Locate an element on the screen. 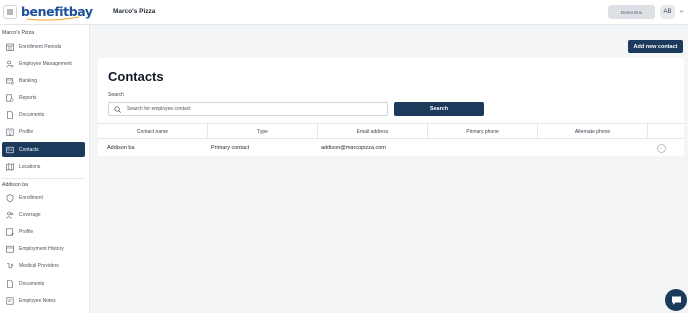 This screenshot has width=688, height=313. sidebar-section-company: Marco's Pizza is located at coordinates (18, 33).